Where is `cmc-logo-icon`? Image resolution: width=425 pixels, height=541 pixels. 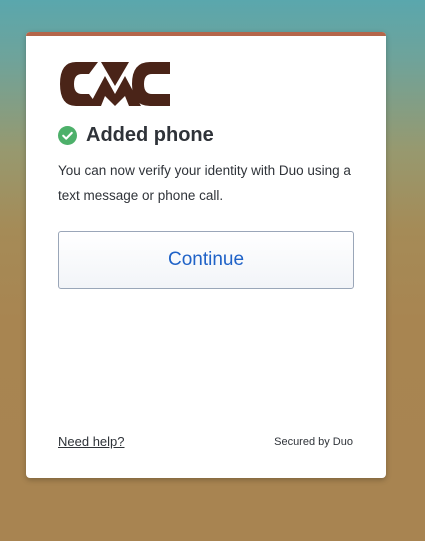 cmc-logo-icon is located at coordinates (115, 84).